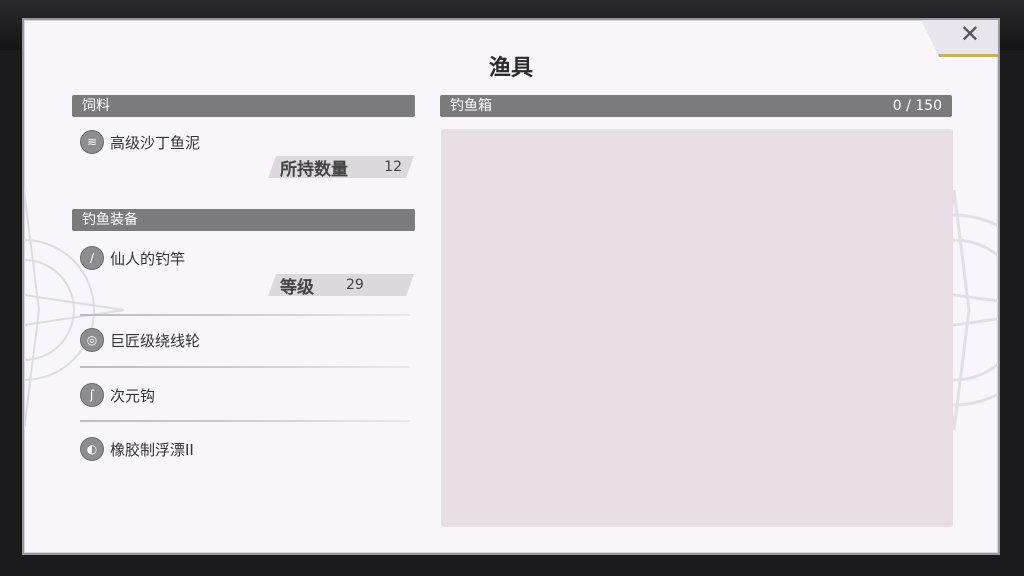 This screenshot has height=576, width=1024. Describe the element at coordinates (297, 287) in the screenshot. I see `rod-level-label: 等级` at that location.